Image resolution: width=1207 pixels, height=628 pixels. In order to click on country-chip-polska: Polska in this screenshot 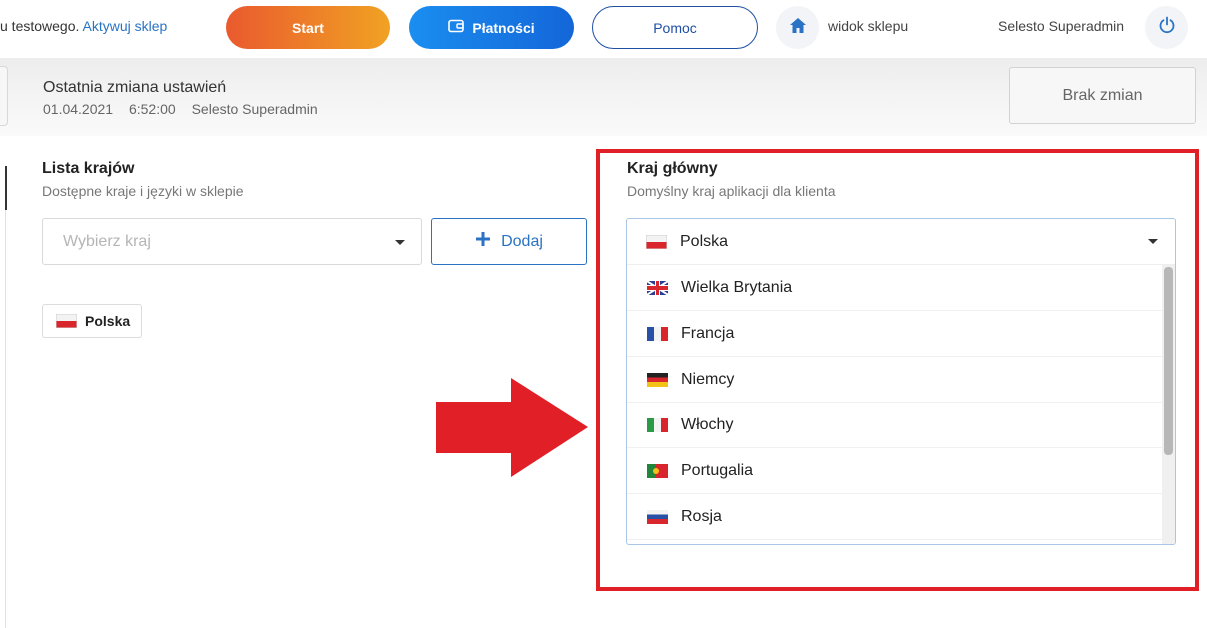, I will do `click(92, 321)`.